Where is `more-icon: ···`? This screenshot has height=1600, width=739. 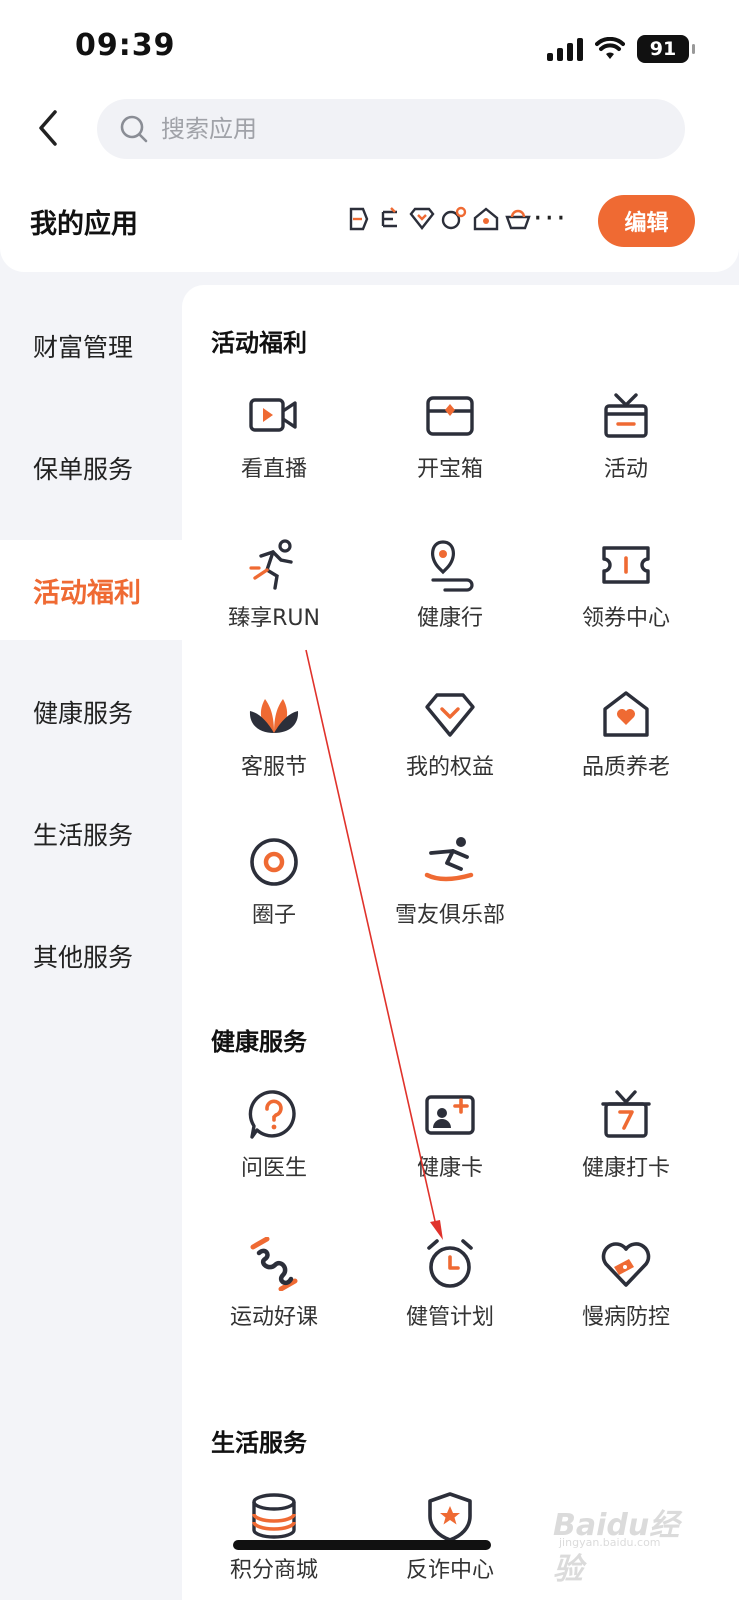
more-icon: ··· is located at coordinates (550, 219).